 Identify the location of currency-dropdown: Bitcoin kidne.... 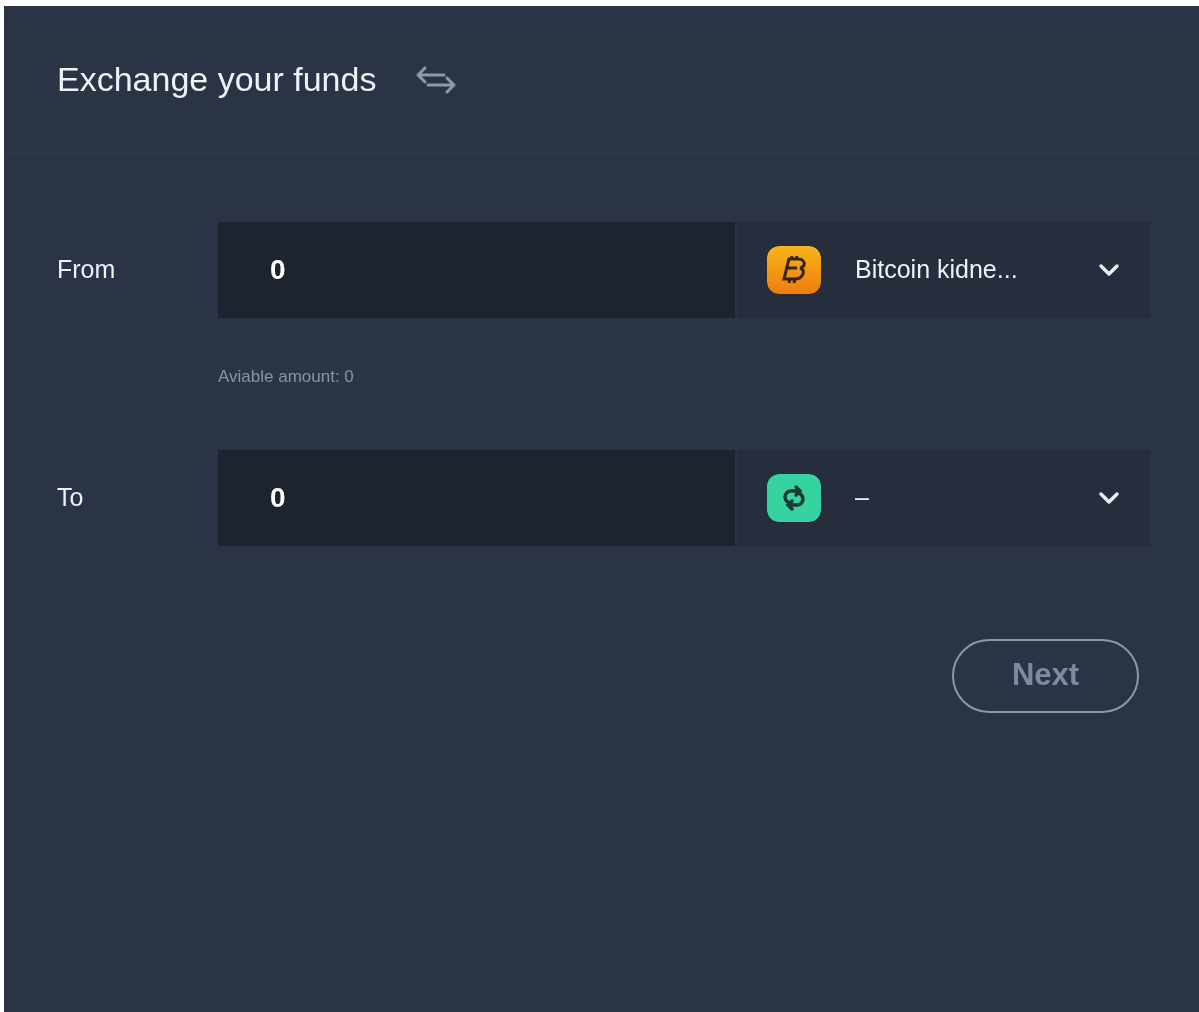
(943, 270).